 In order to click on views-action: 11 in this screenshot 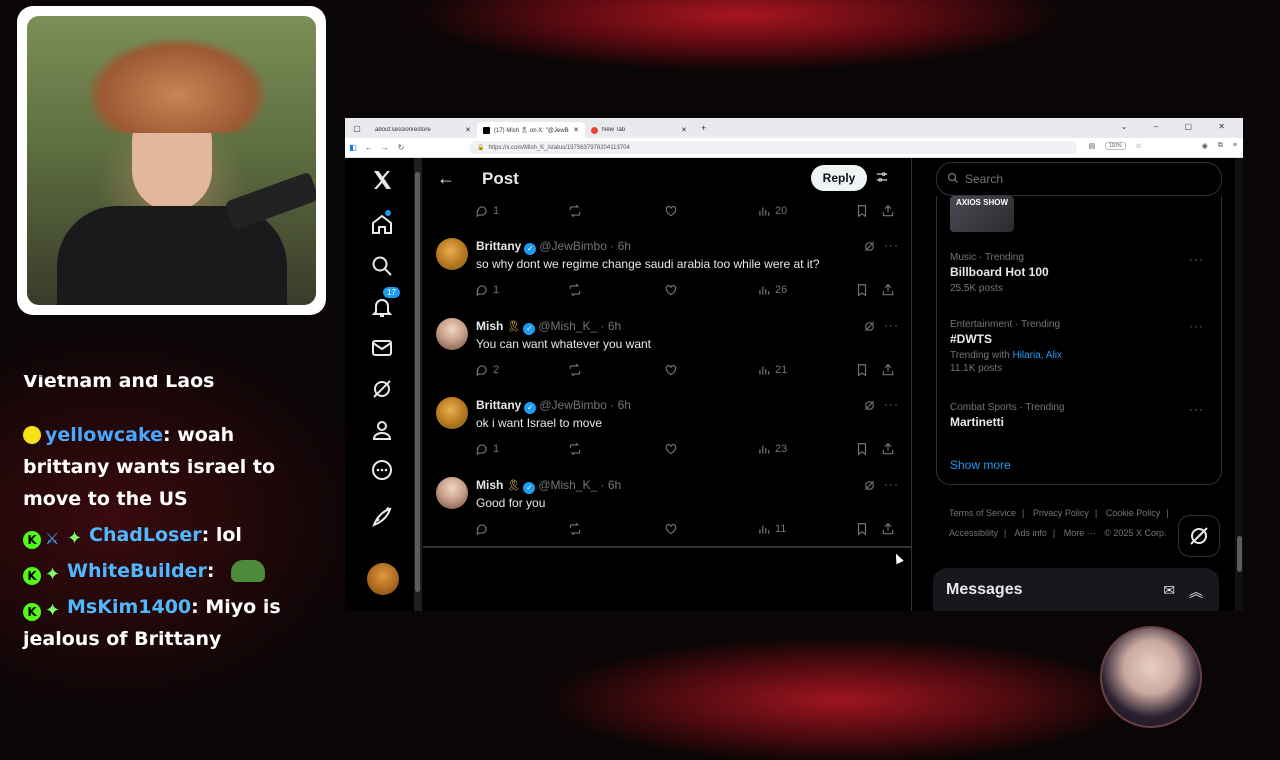, I will do `click(771, 529)`.